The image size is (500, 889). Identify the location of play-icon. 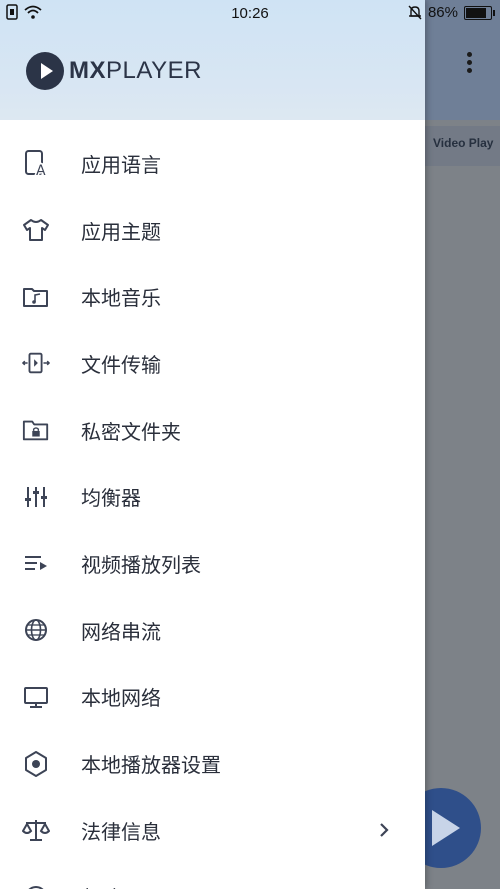
(446, 828).